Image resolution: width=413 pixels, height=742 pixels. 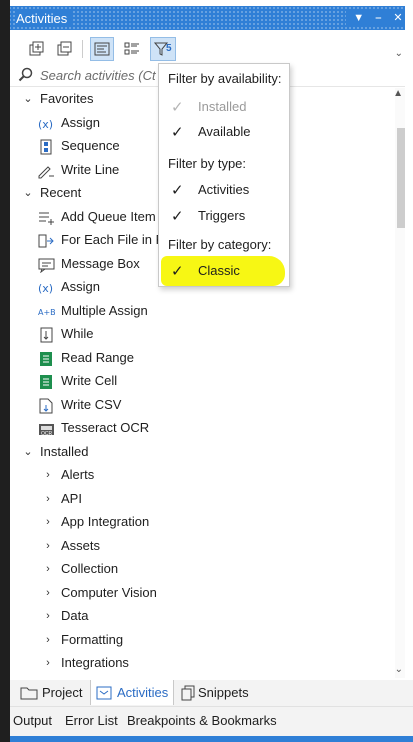 I want to click on list-view-button, so click(x=132, y=49).